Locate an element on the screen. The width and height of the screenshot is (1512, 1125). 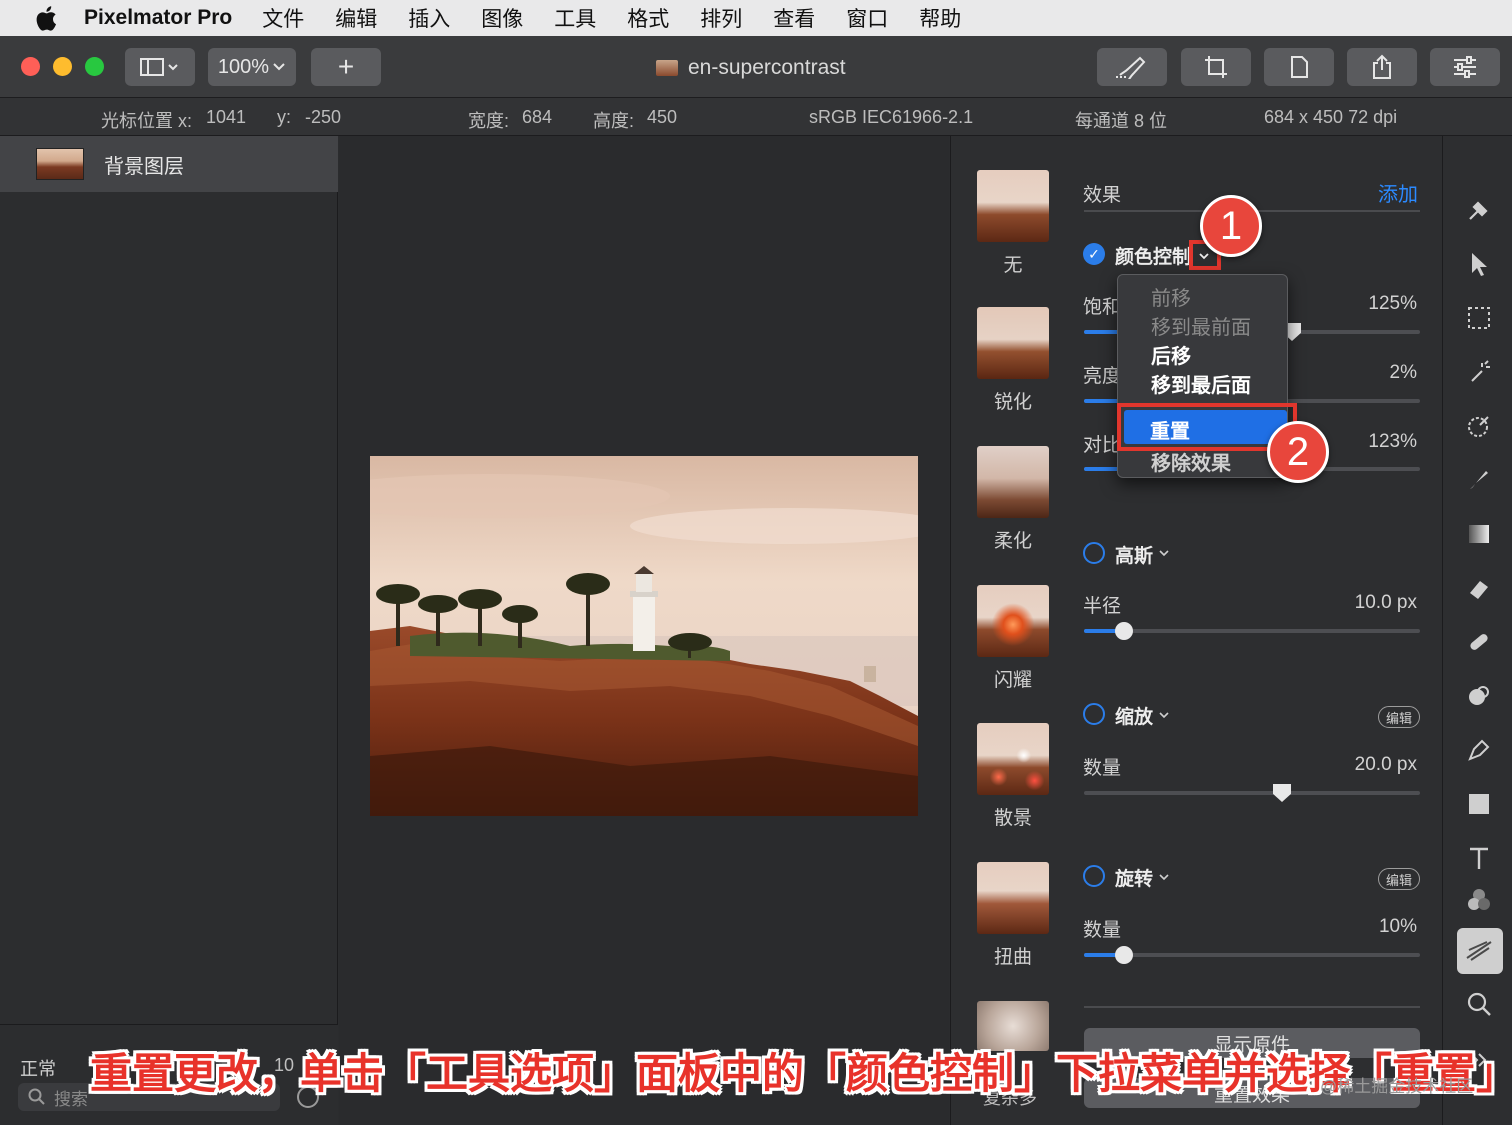
effect-label: 无 is located at coordinates (1013, 265).